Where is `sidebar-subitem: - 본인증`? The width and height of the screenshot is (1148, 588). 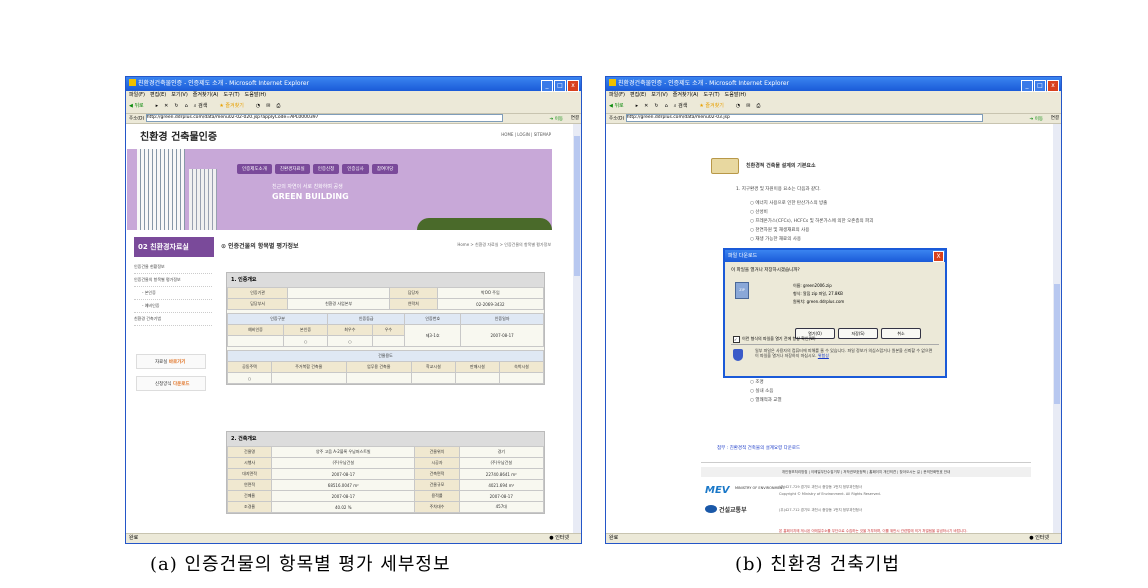 sidebar-subitem: - 본인증 is located at coordinates (173, 293).